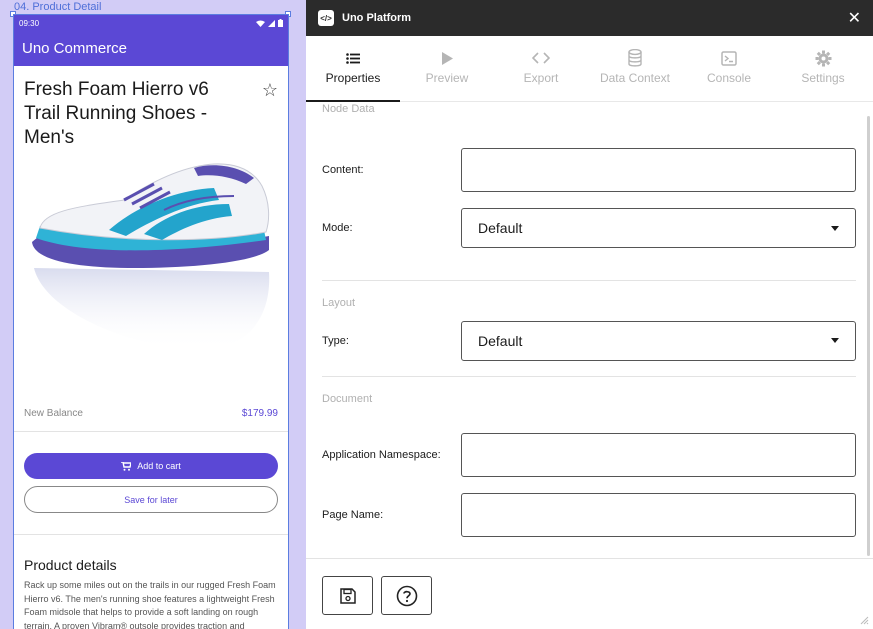 The image size is (873, 629). Describe the element at coordinates (159, 466) in the screenshot. I see `add-to-cart-label: Add to cart` at that location.